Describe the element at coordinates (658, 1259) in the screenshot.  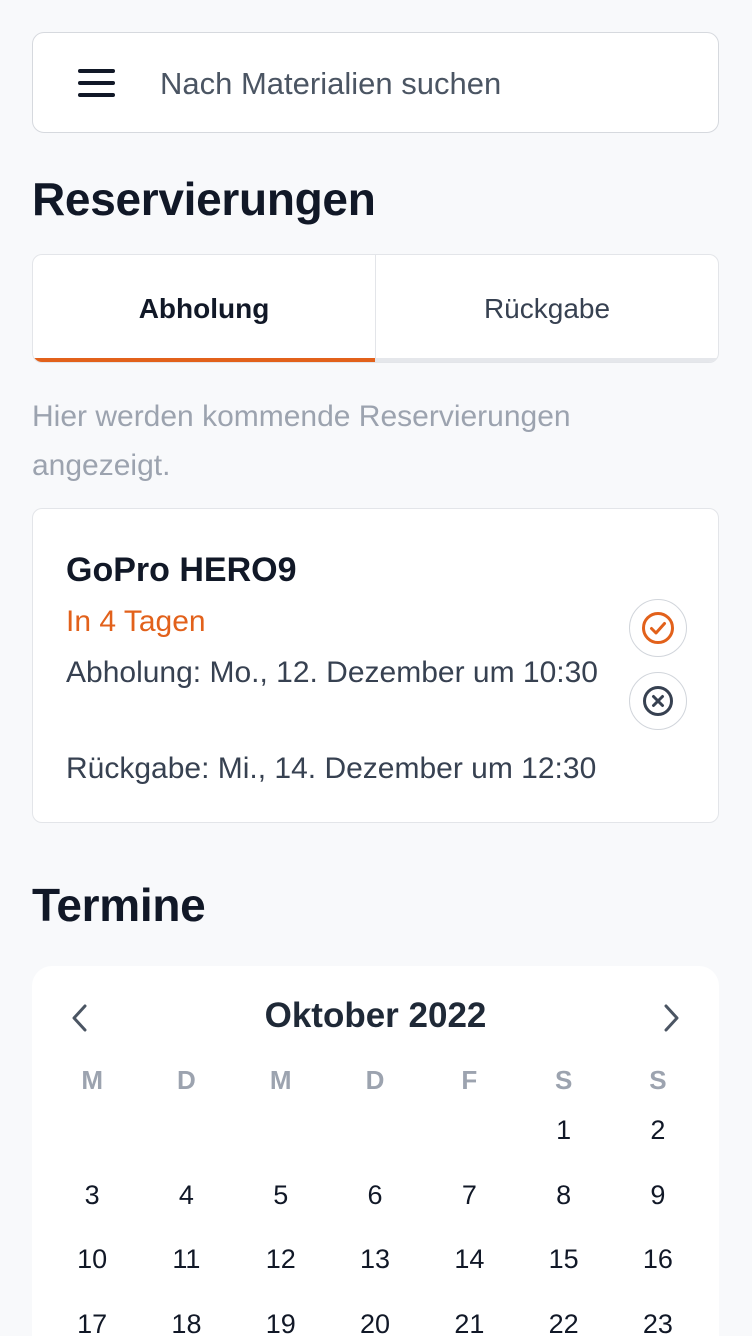
I see `calendar-day: 16` at that location.